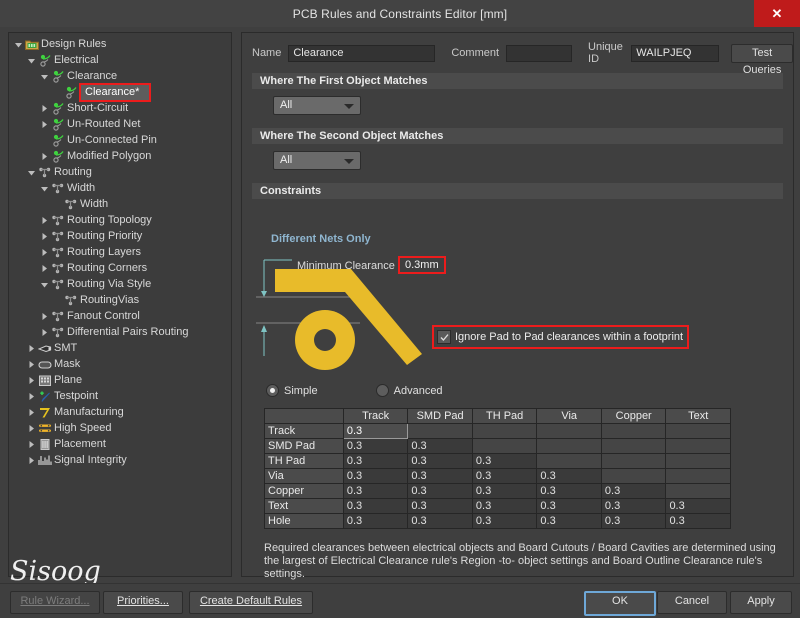 Image resolution: width=800 pixels, height=618 pixels. What do you see at coordinates (539, 53) in the screenshot?
I see `comment-input` at bounding box center [539, 53].